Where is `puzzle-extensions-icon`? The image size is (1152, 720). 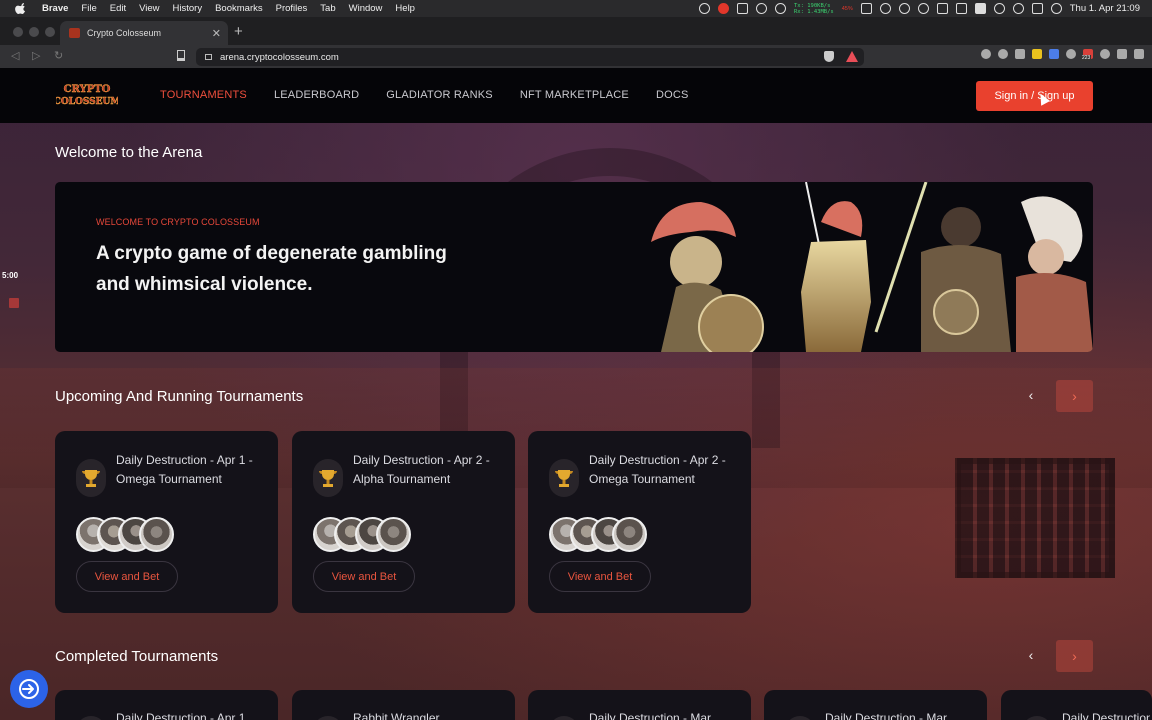 puzzle-extensions-icon is located at coordinates (1122, 54).